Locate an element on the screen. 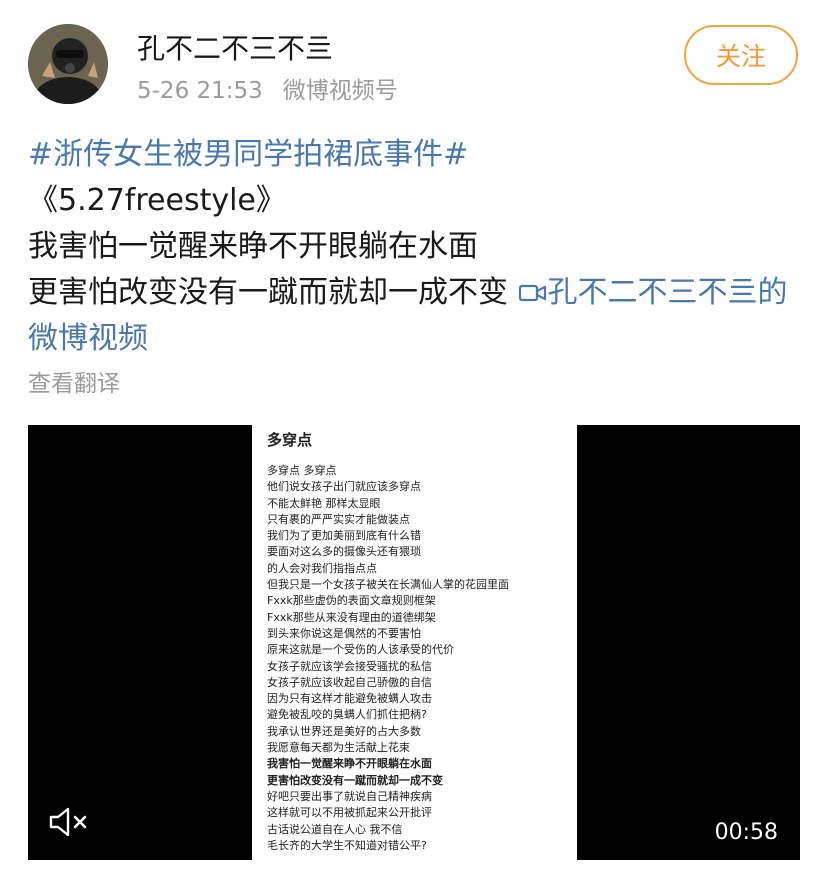  post-line: 我害怕一觉醒来睁不开眼躺在水面 is located at coordinates (253, 246).